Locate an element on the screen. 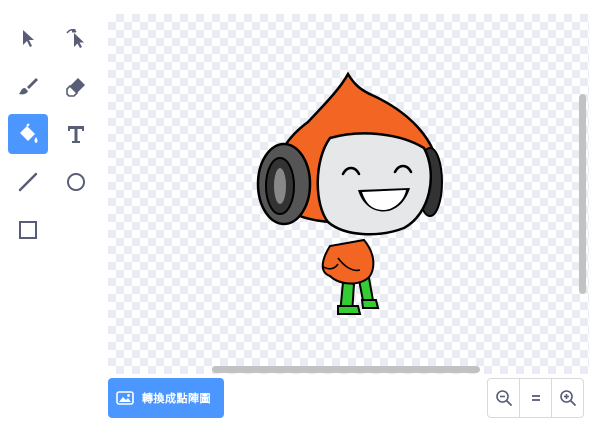 Image resolution: width=603 pixels, height=433 pixels. convert-to-bitmap-button: 轉換成點陣圖 is located at coordinates (166, 398).